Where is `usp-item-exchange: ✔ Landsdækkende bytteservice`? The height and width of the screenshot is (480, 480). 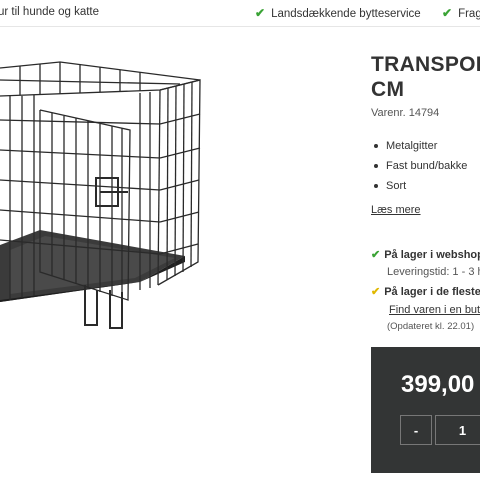 usp-item-exchange: ✔ Landsdækkende bytteservice is located at coordinates (338, 13).